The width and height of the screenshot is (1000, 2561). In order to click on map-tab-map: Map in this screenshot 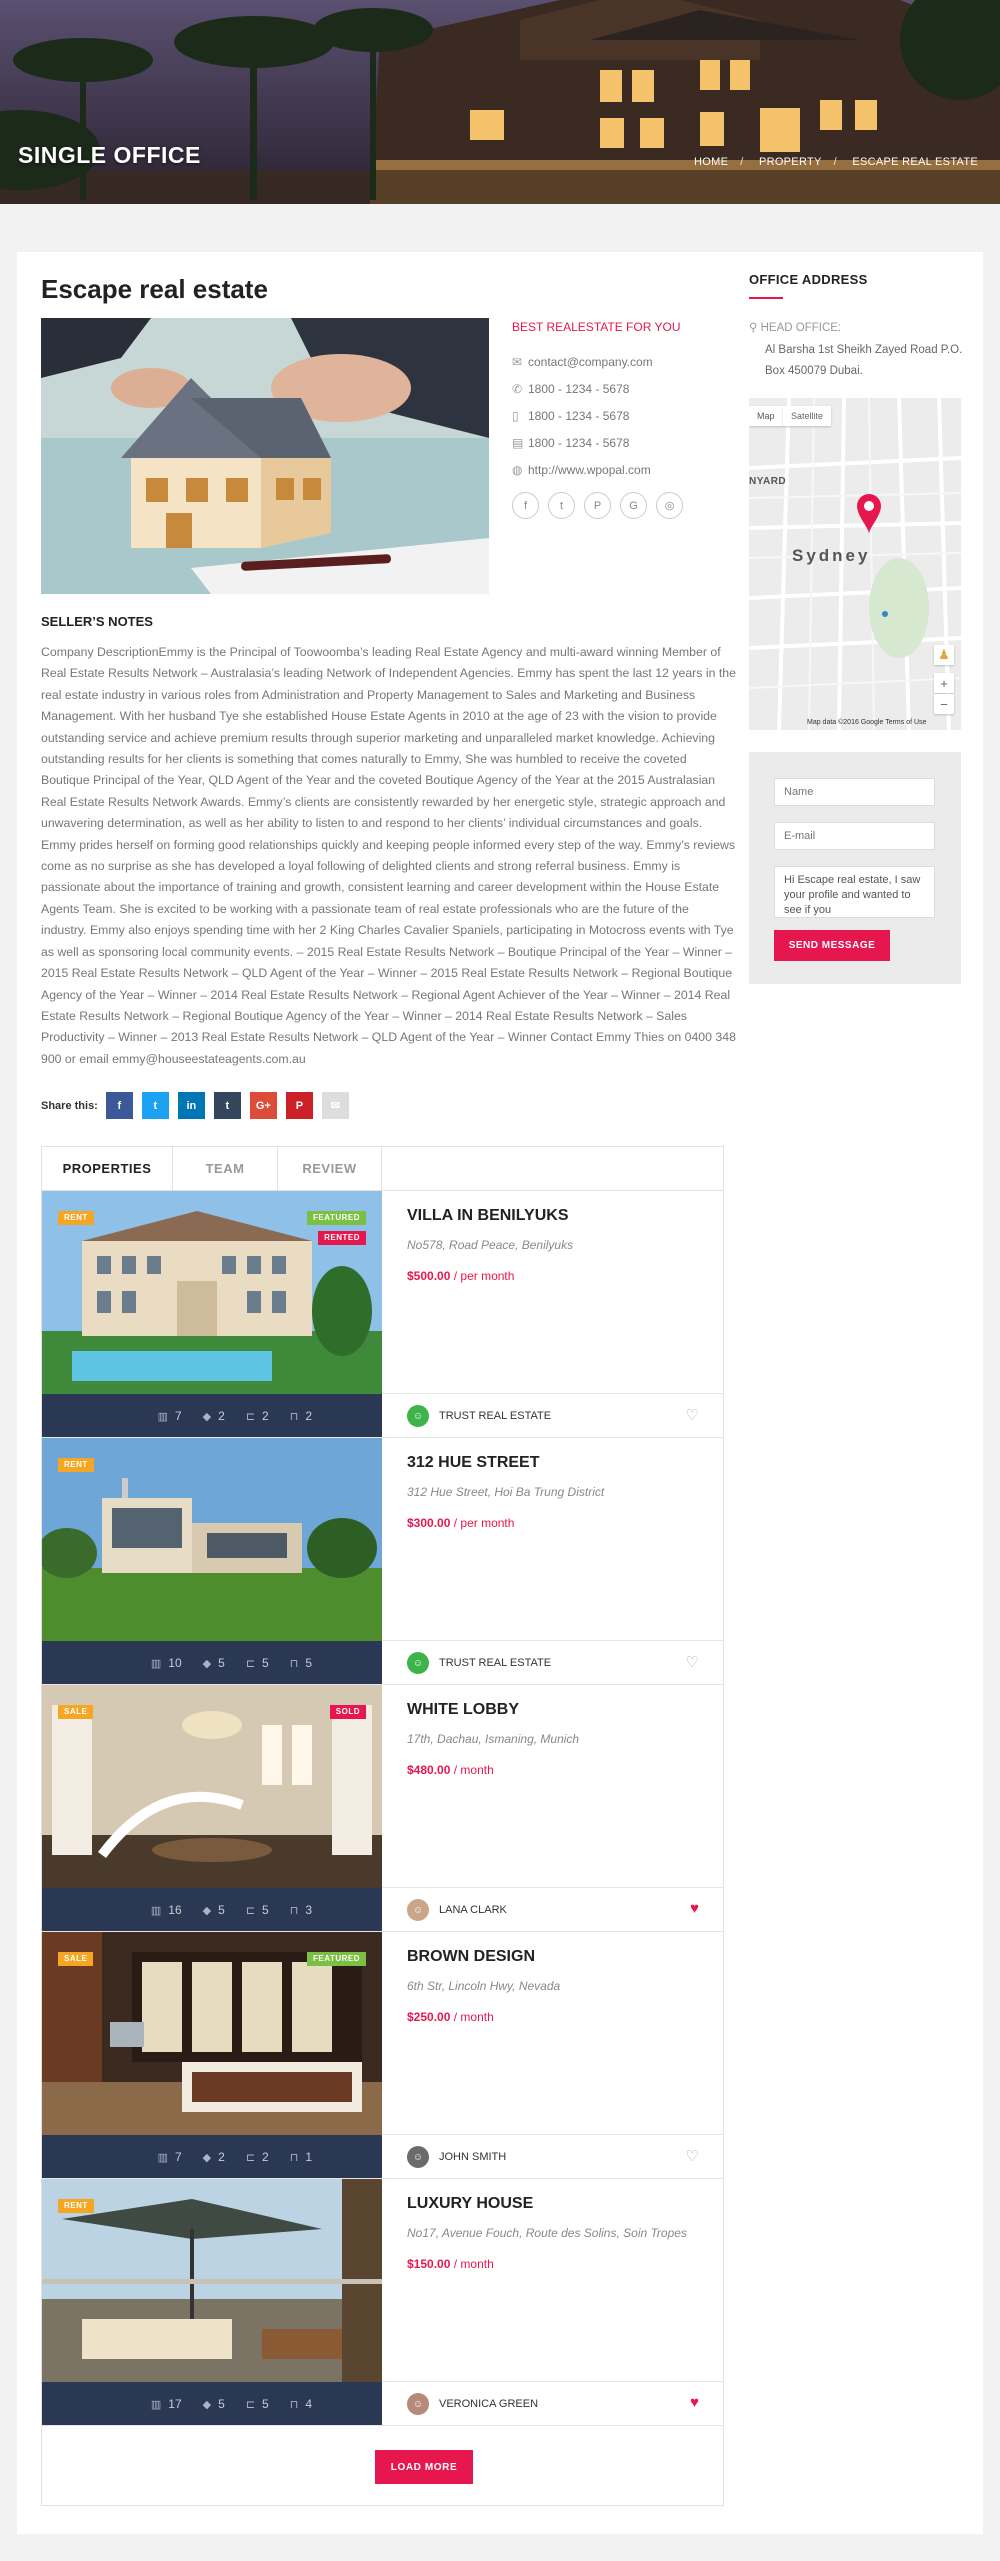, I will do `click(766, 416)`.